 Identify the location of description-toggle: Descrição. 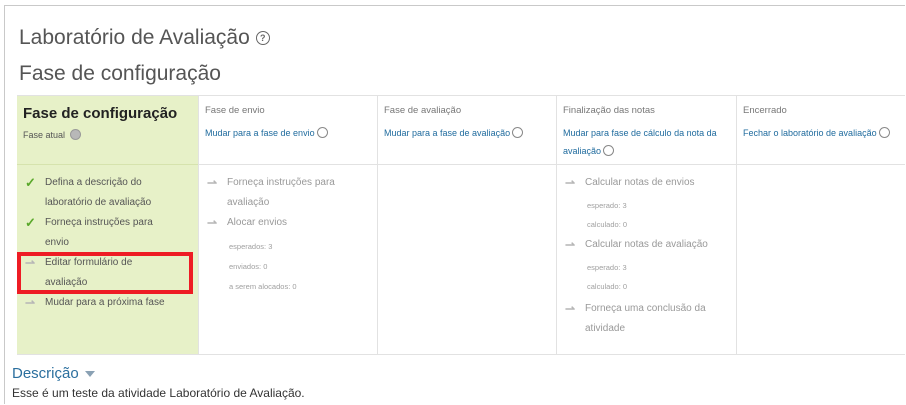
(53, 373).